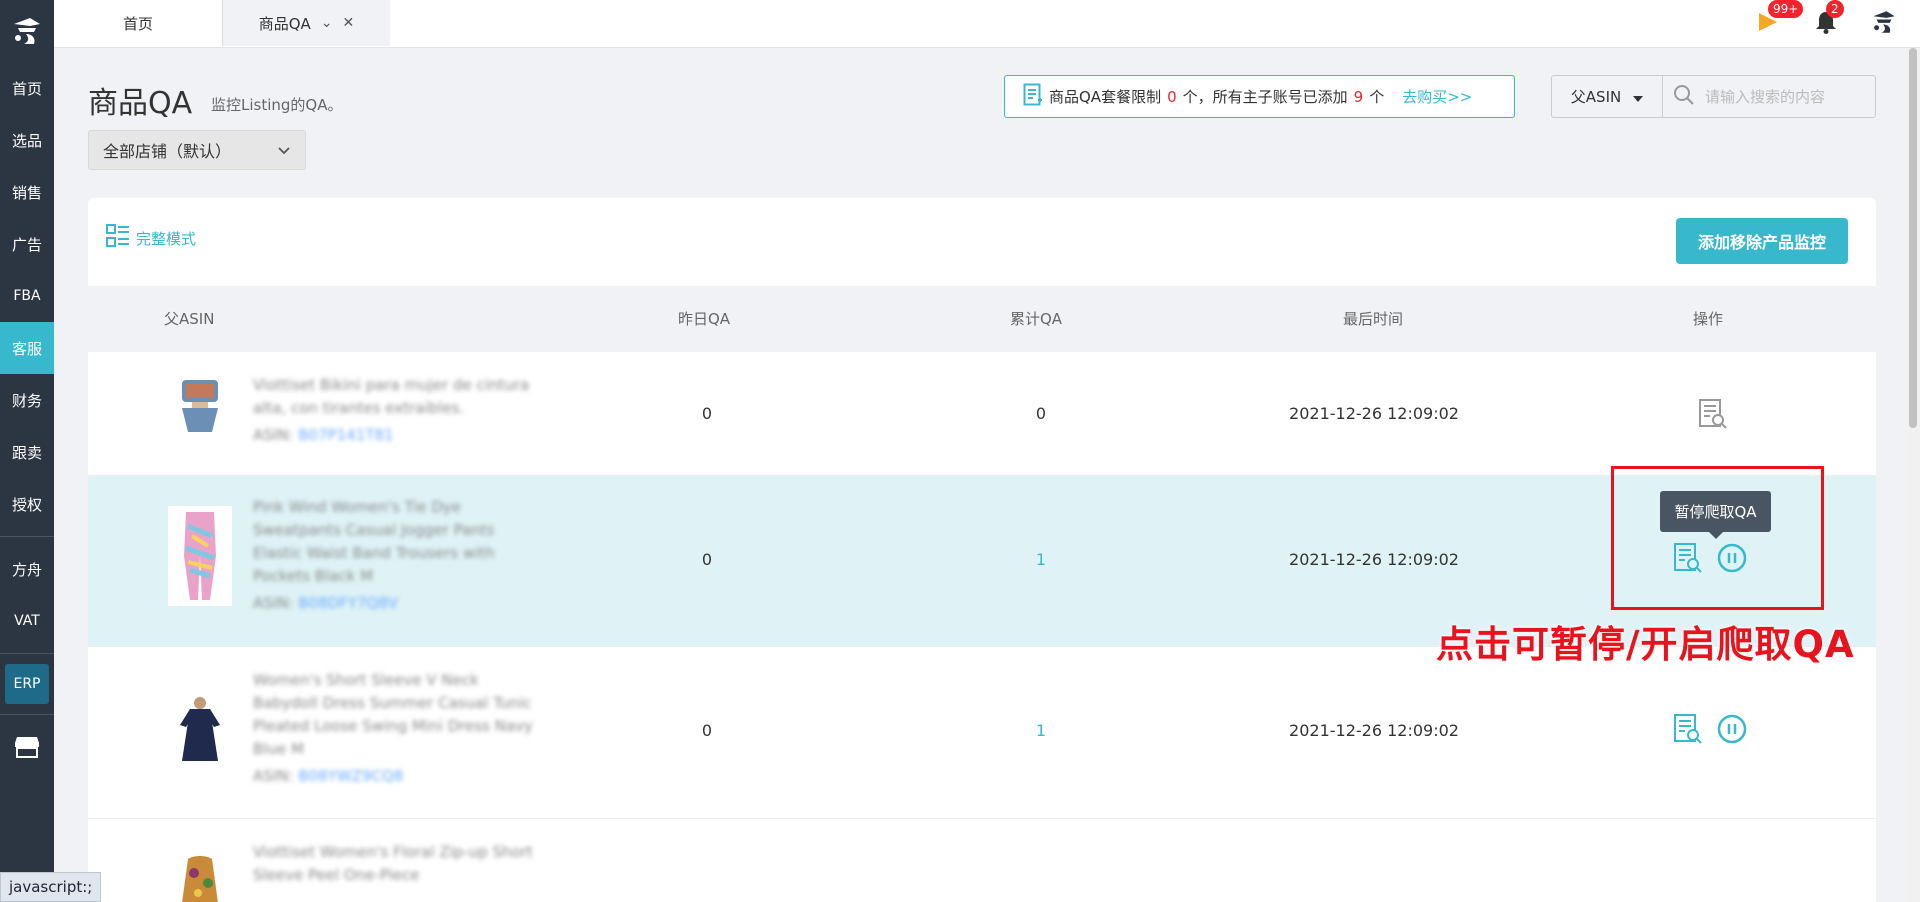  Describe the element at coordinates (1358, 96) in the screenshot. I see `quota-added: 9` at that location.